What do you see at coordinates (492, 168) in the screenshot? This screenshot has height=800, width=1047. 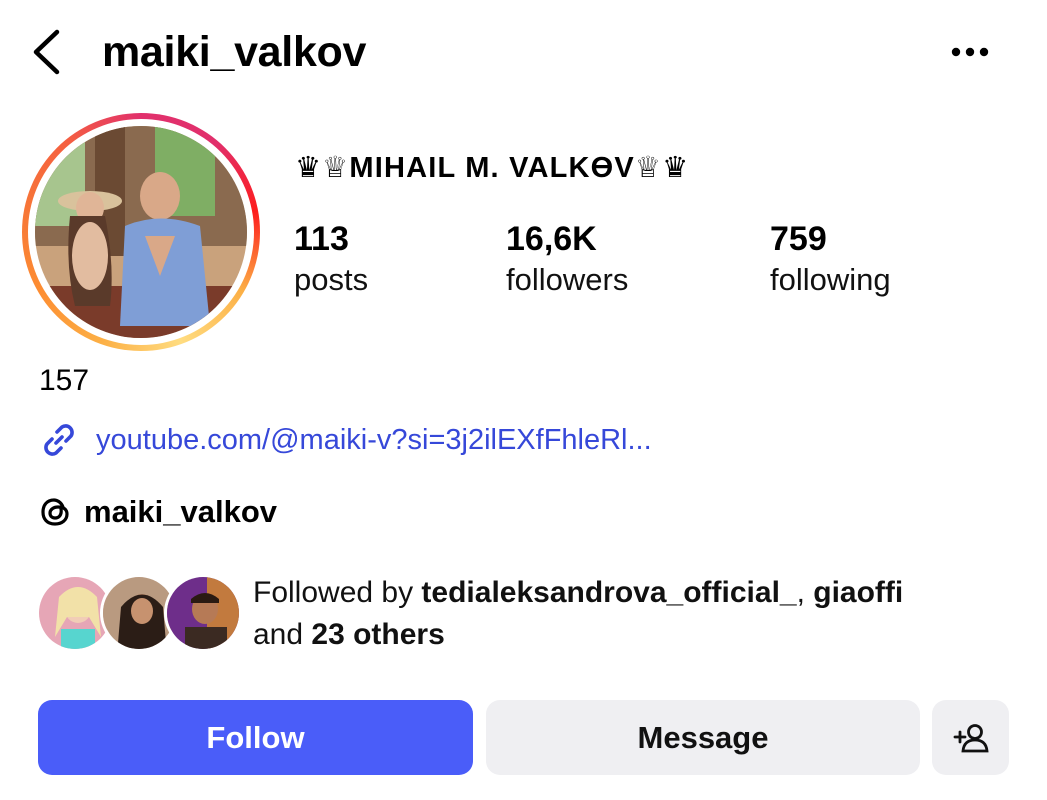 I see `profile-display-name: ♛♕MIHAIL M. VALKӨV♕♛` at bounding box center [492, 168].